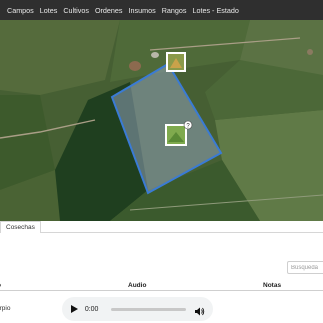  I want to click on tree-feature, so click(310, 52).